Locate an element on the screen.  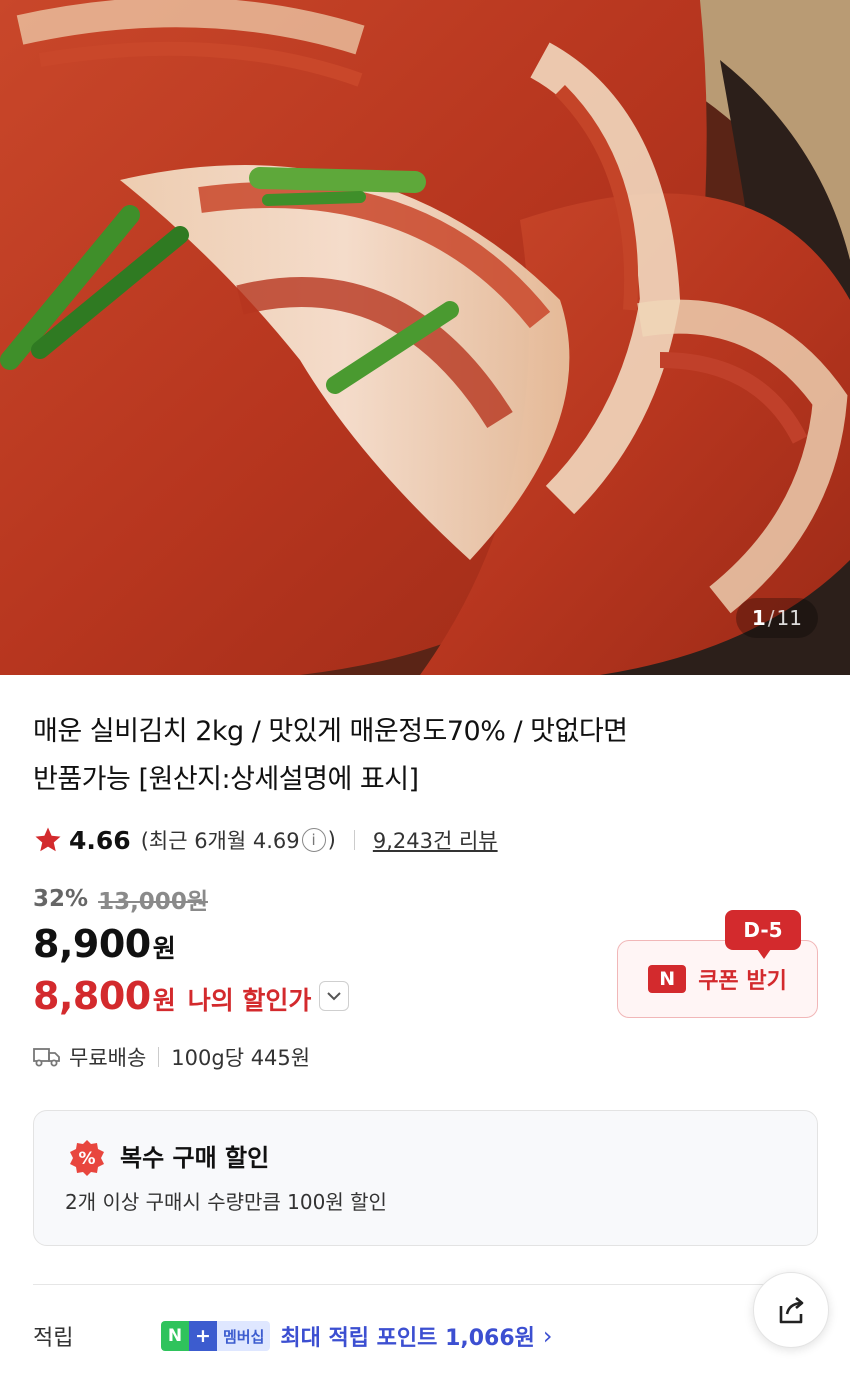
my-discount-price: 8,800 원 나의 할인가 is located at coordinates (191, 996).